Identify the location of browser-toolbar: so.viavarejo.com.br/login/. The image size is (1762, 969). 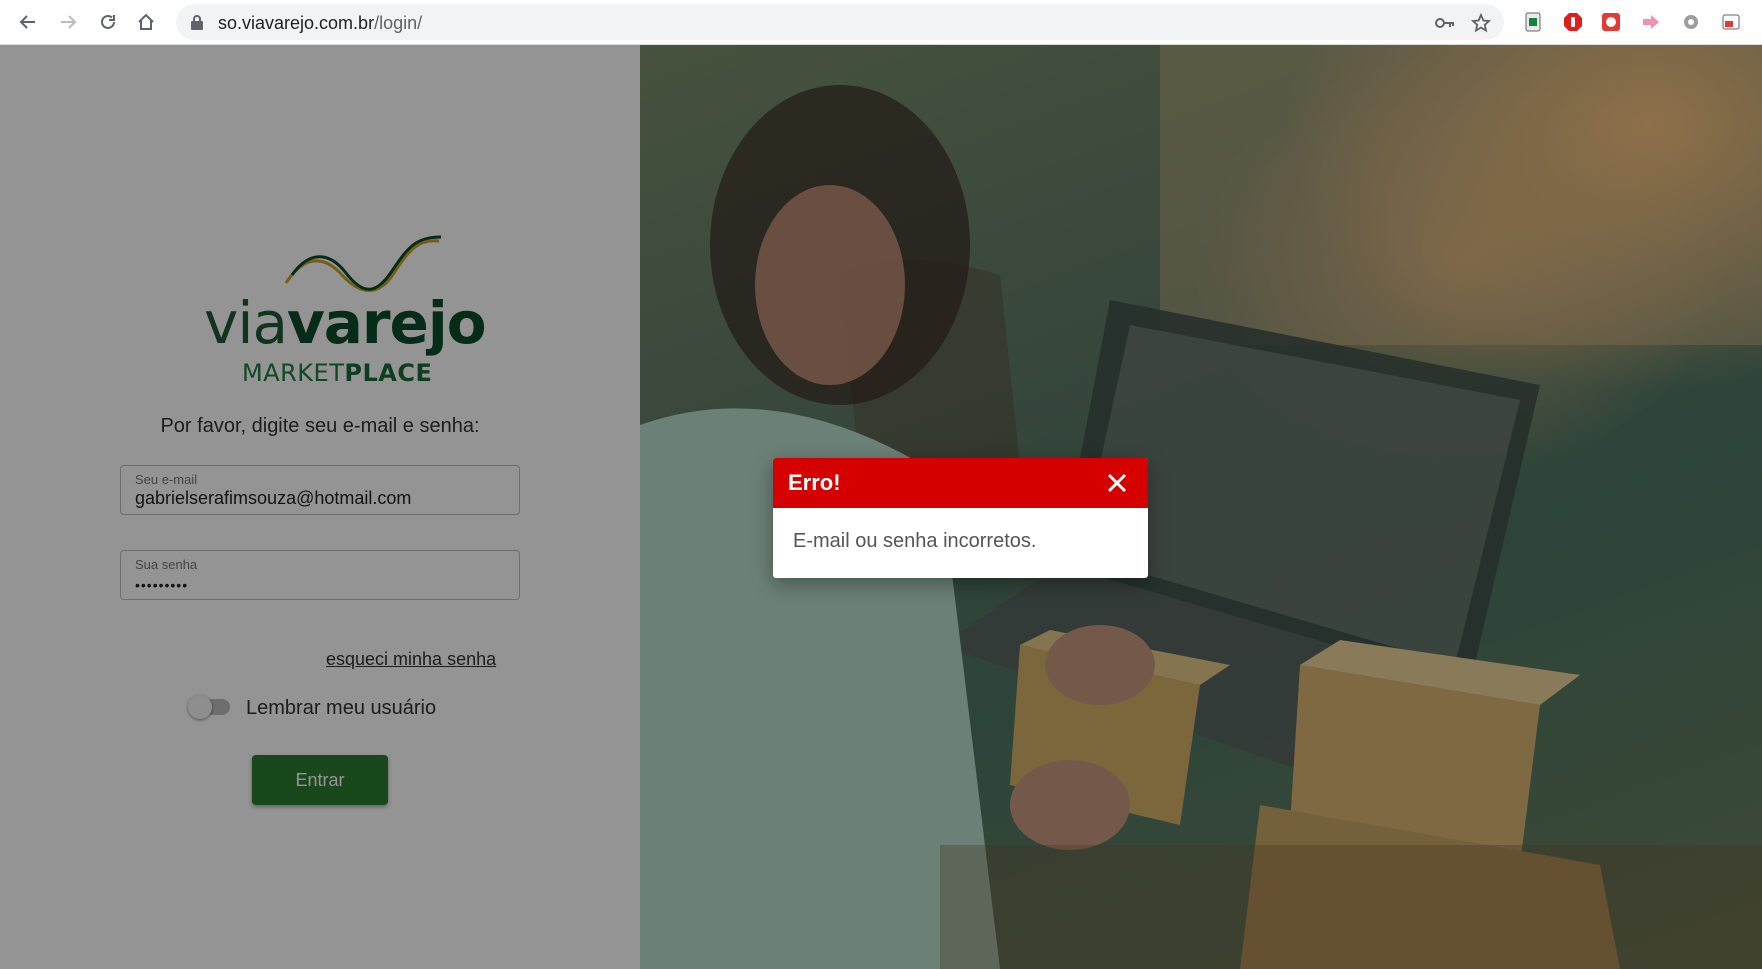
(881, 22).